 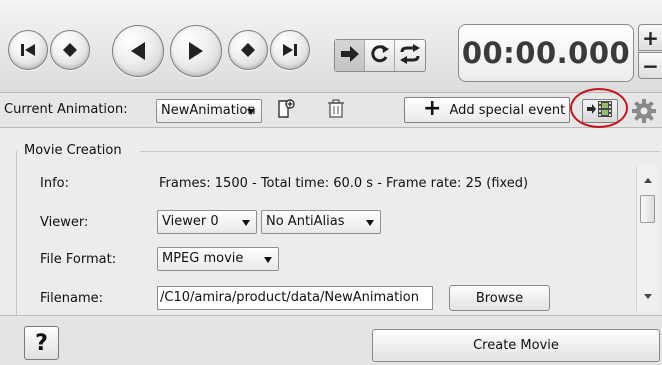 I want to click on bottom-bar: ? Create Movie, so click(x=331, y=340).